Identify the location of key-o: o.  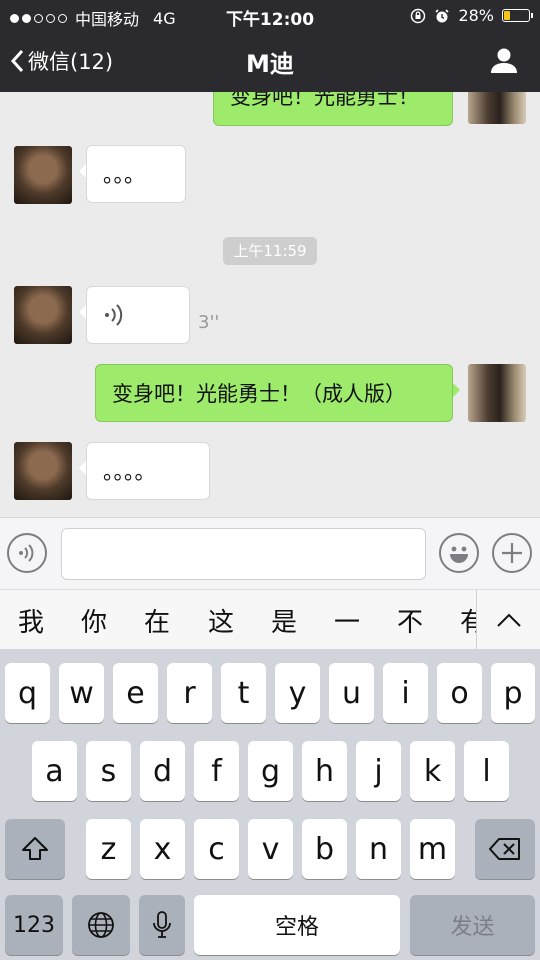
(459, 693).